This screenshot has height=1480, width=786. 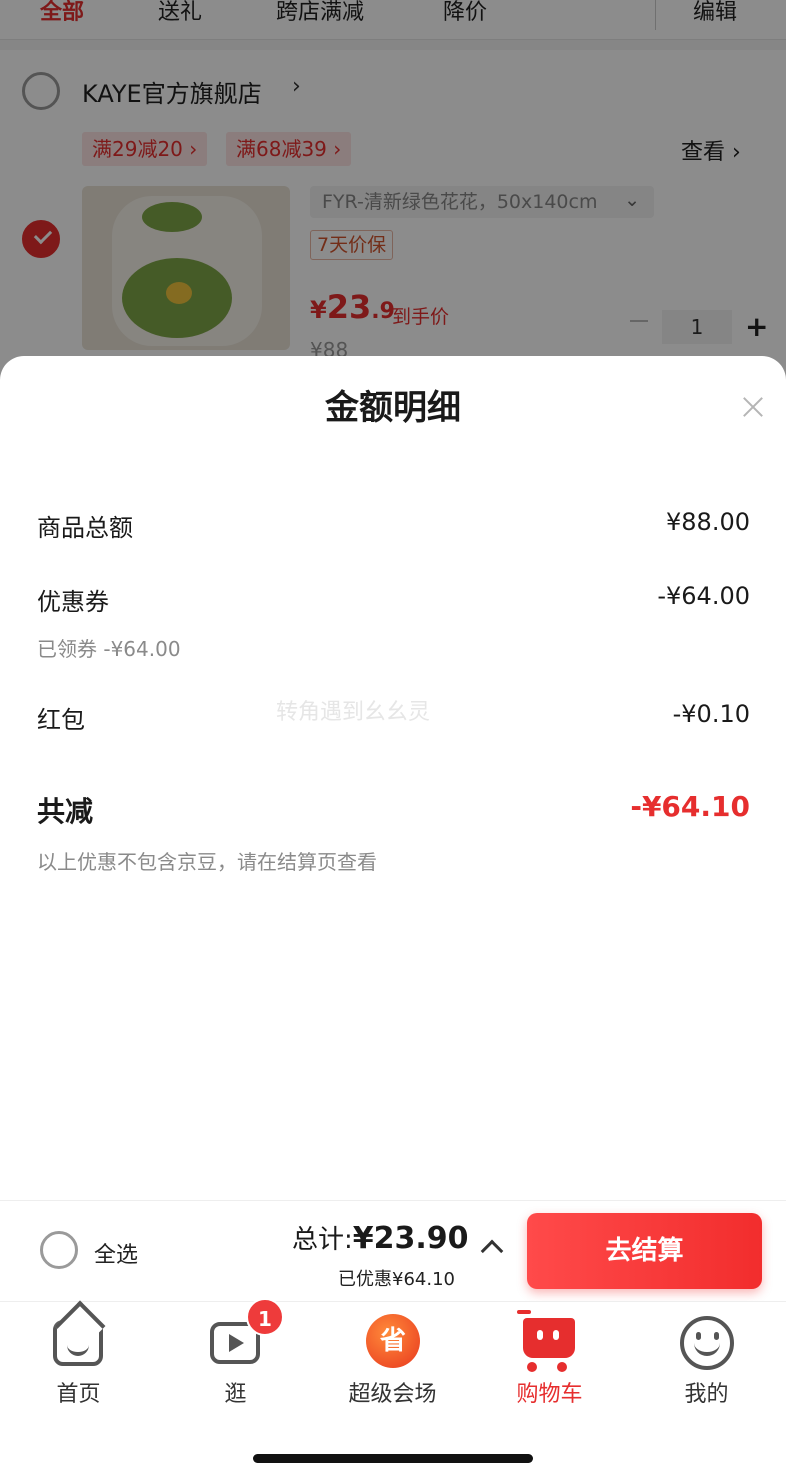 What do you see at coordinates (396, 1279) in the screenshot?
I see `saved-amount: 已优惠¥64.10` at bounding box center [396, 1279].